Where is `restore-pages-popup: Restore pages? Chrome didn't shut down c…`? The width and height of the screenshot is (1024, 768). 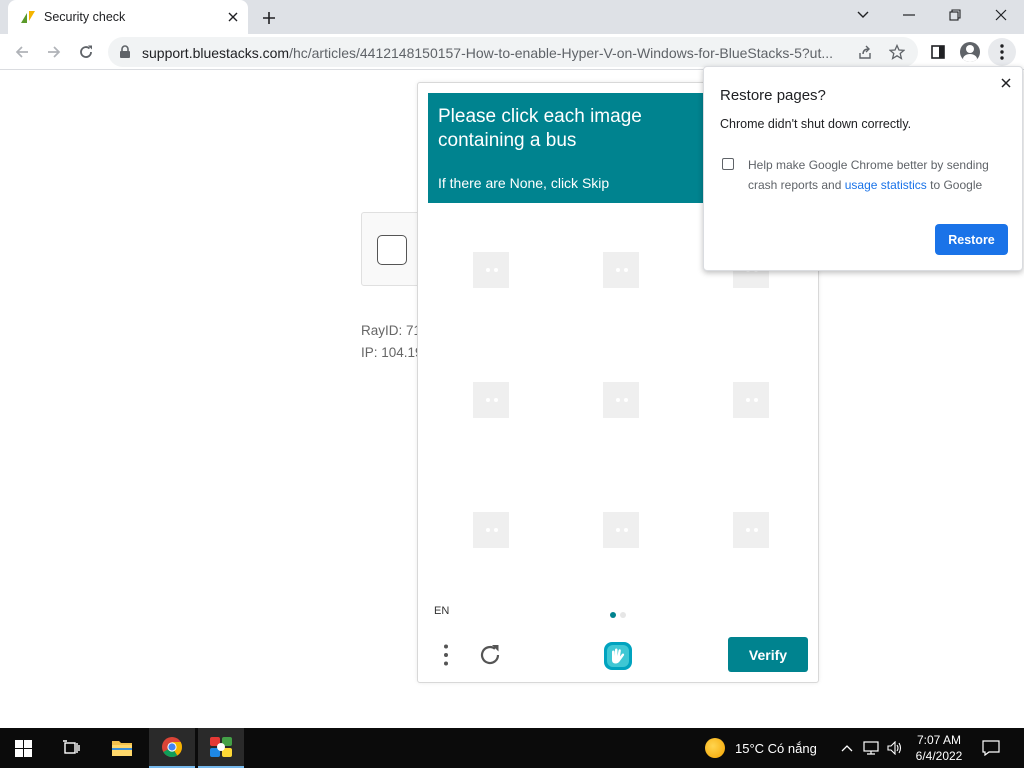 restore-pages-popup: Restore pages? Chrome didn't shut down c… is located at coordinates (863, 168).